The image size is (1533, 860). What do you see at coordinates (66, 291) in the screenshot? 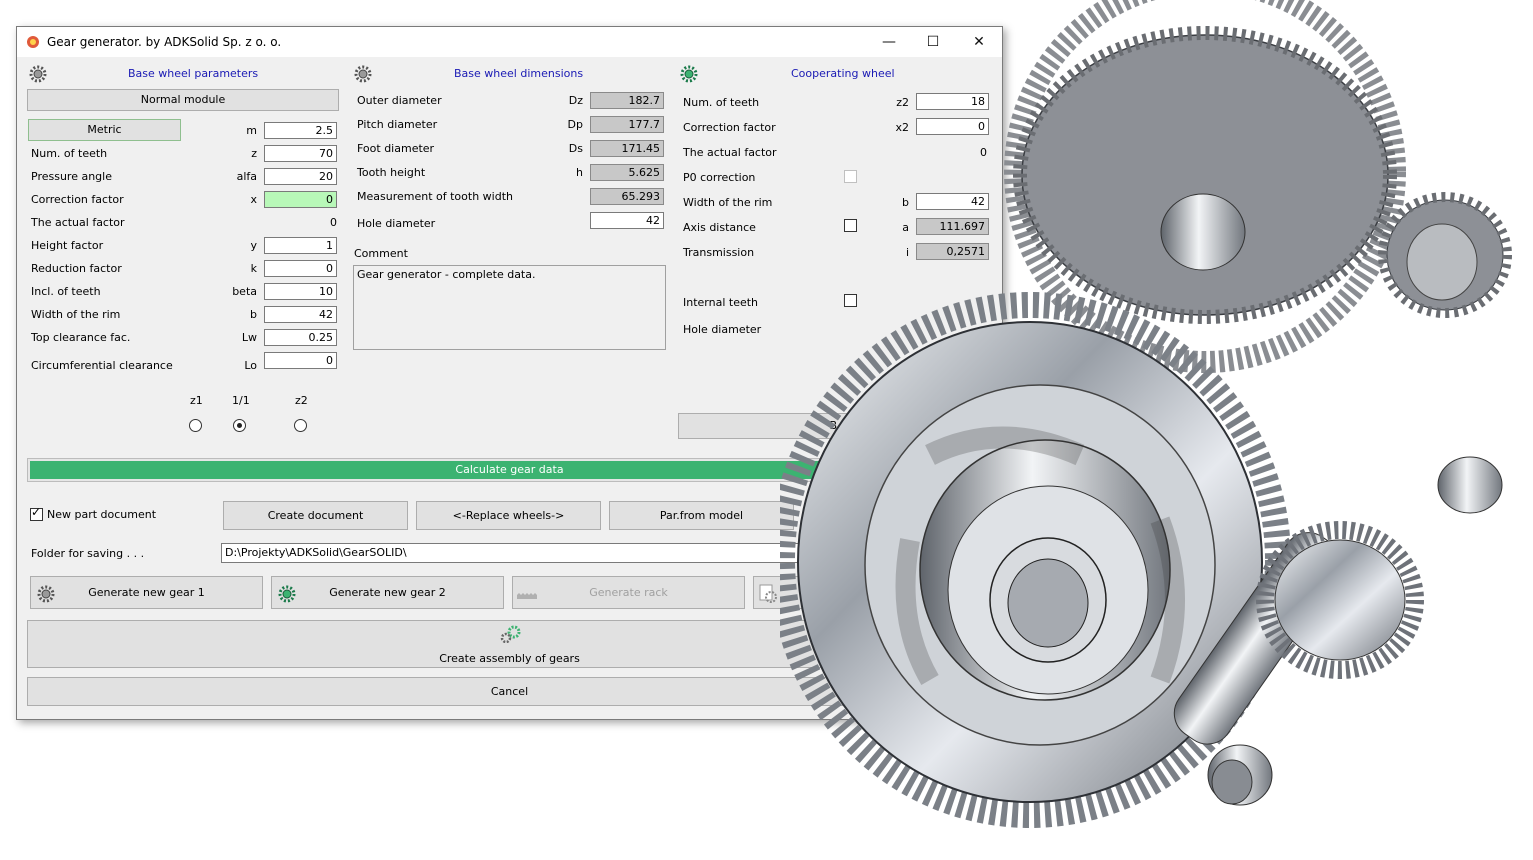
I see `param-label: Incl. of teeth` at bounding box center [66, 291].